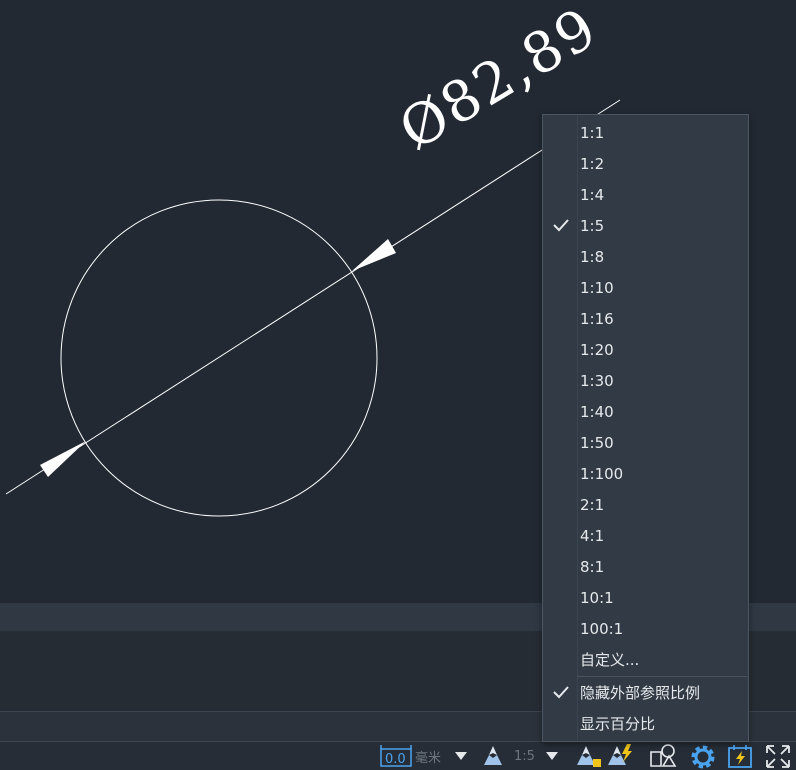 The width and height of the screenshot is (796, 770). Describe the element at coordinates (592, 132) in the screenshot. I see `scale-menu-item-label: 1:1` at that location.